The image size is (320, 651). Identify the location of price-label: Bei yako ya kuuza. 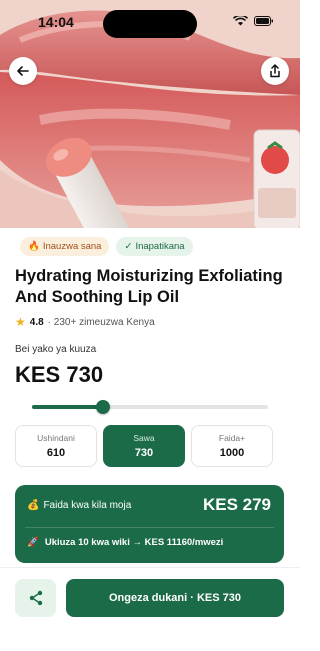
(56, 349).